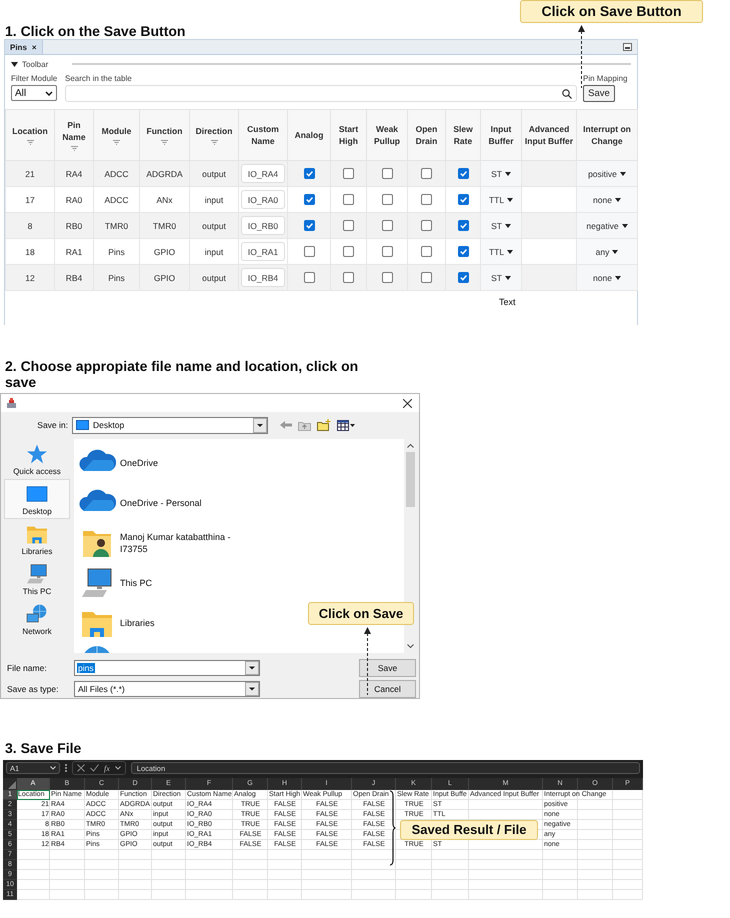 The width and height of the screenshot is (730, 918). What do you see at coordinates (286, 425) in the screenshot?
I see `back-arrow-icon` at bounding box center [286, 425].